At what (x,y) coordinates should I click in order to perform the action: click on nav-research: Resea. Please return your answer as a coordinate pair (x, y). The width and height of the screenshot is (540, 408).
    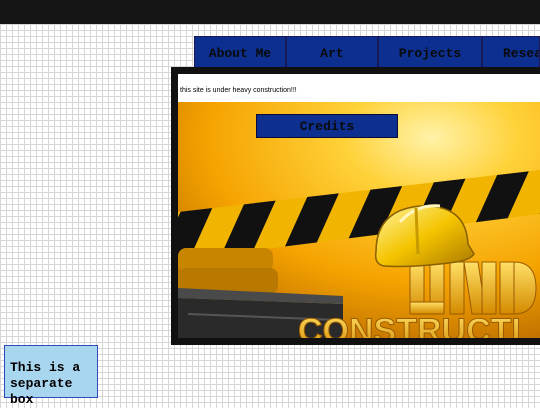
    Looking at the image, I should click on (511, 53).